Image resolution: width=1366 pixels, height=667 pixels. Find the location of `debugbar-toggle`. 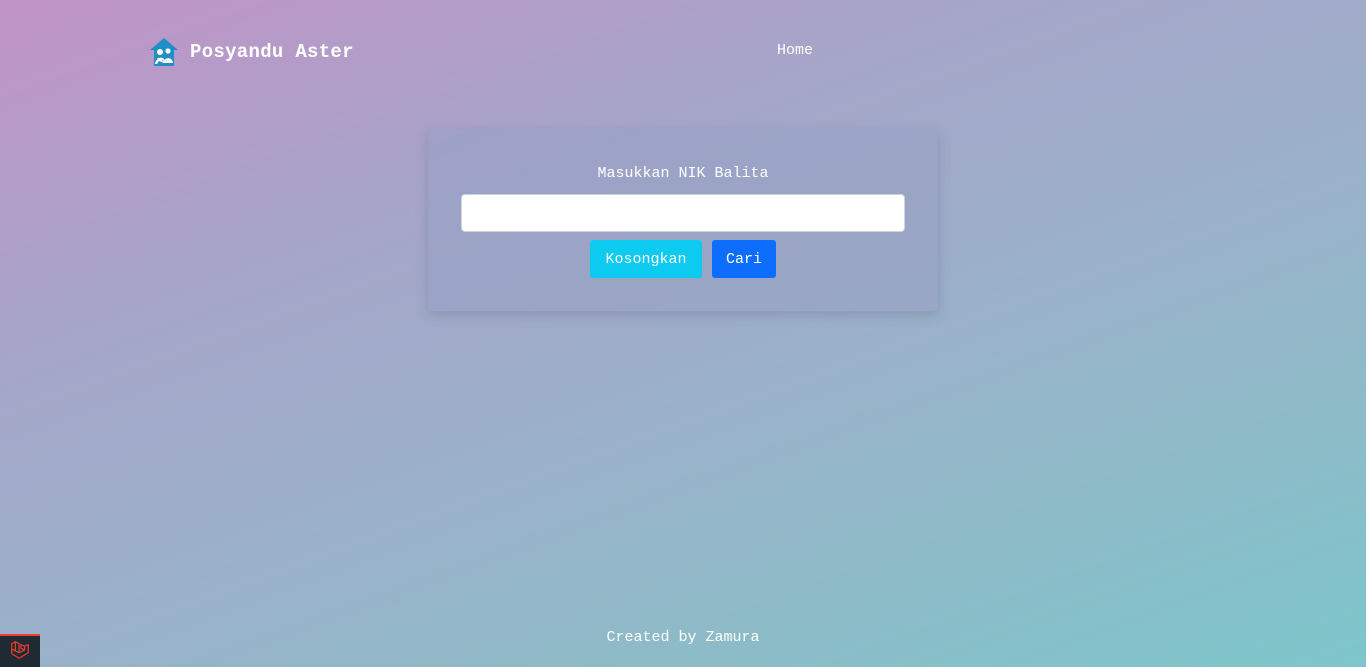

debugbar-toggle is located at coordinates (20, 650).